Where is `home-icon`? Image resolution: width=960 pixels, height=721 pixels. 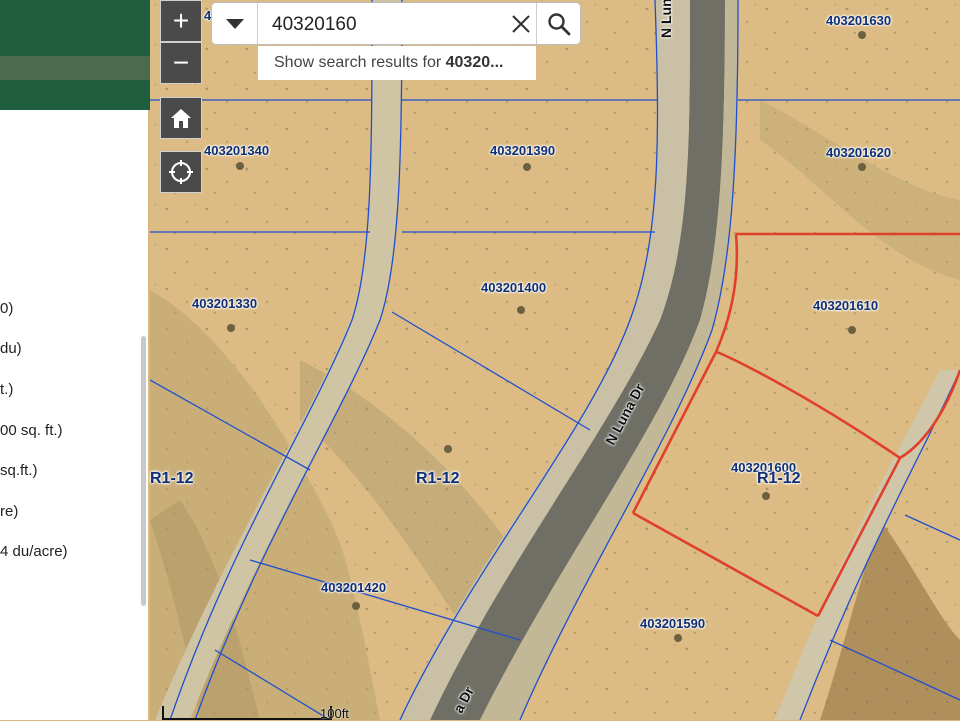
home-icon is located at coordinates (181, 118).